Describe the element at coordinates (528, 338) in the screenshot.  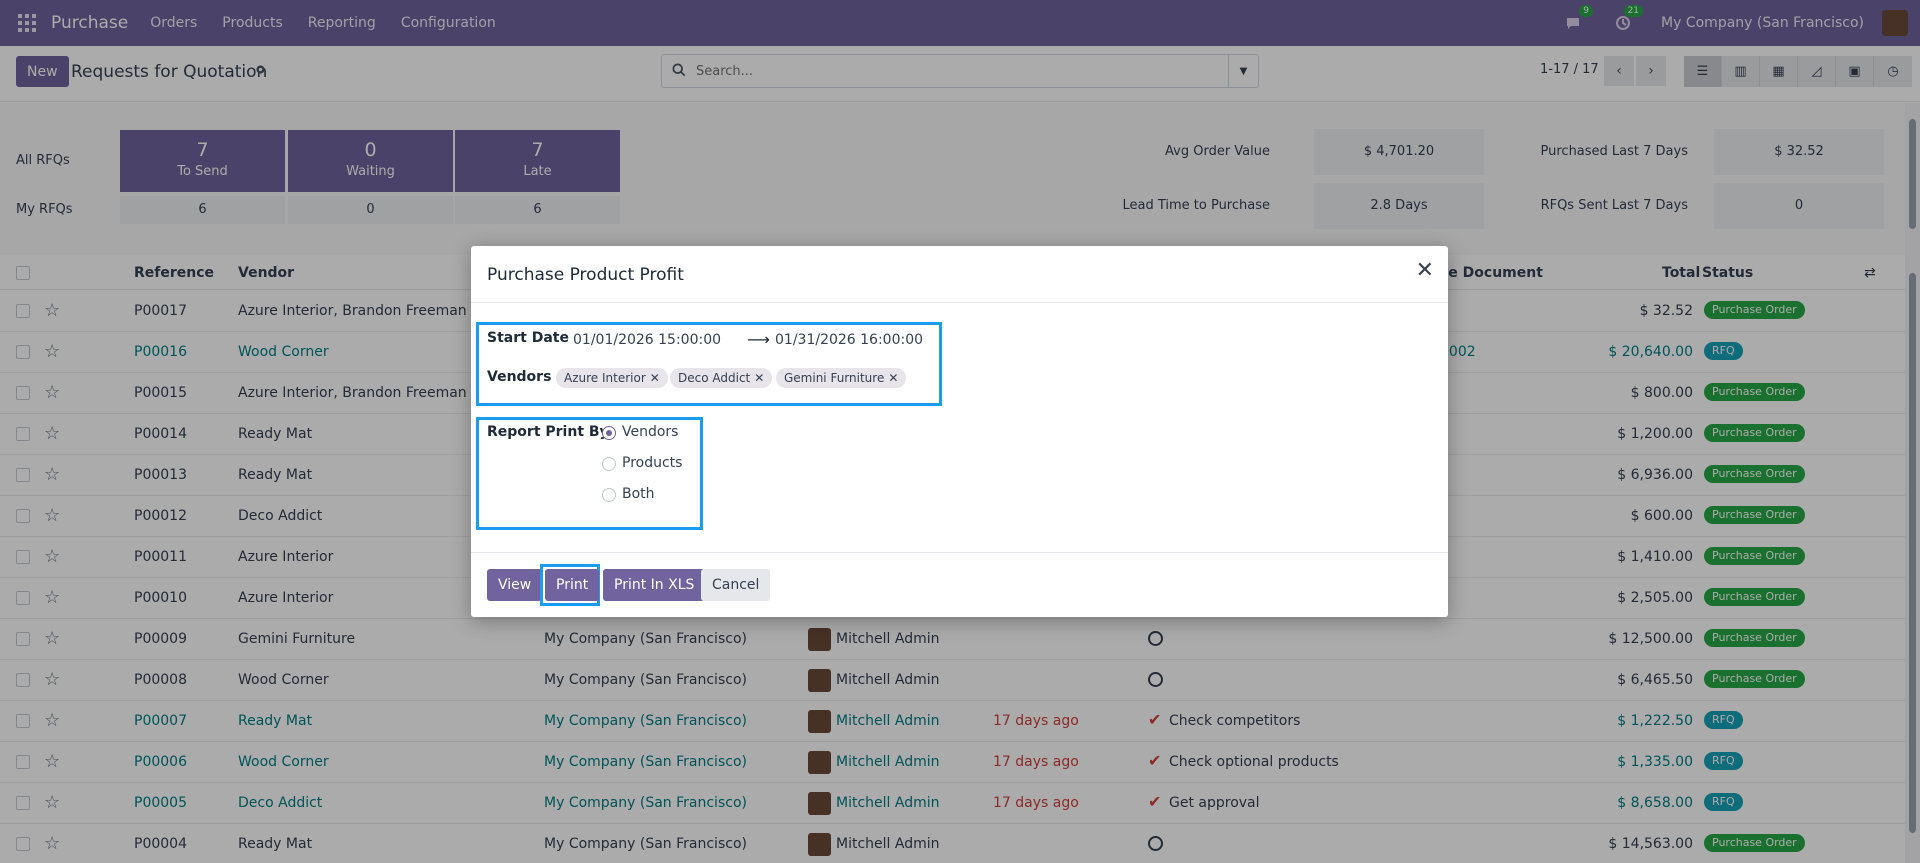
I see `start-date-label: Start Date` at that location.